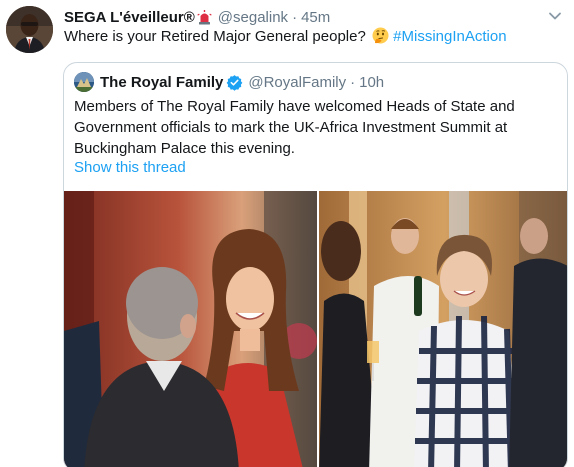 Image resolution: width=574 pixels, height=467 pixels. Describe the element at coordinates (234, 82) in the screenshot. I see `verified-badge-icon` at that location.